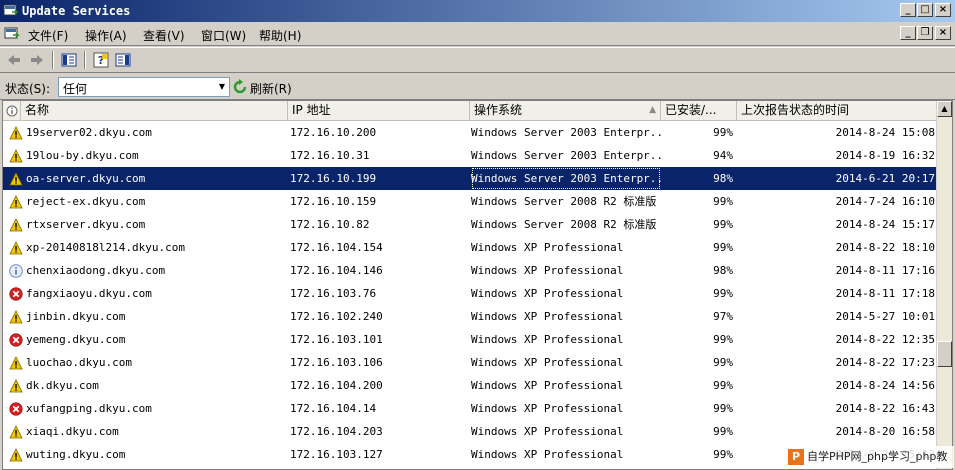 The height and width of the screenshot is (470, 955). What do you see at coordinates (943, 33) in the screenshot?
I see `mdi-close-button: ×` at bounding box center [943, 33].